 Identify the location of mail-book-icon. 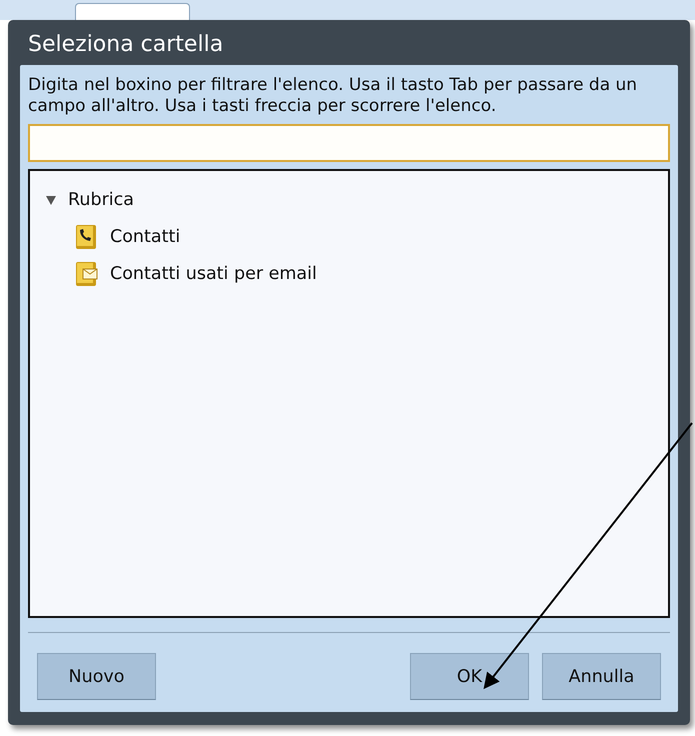
(86, 274).